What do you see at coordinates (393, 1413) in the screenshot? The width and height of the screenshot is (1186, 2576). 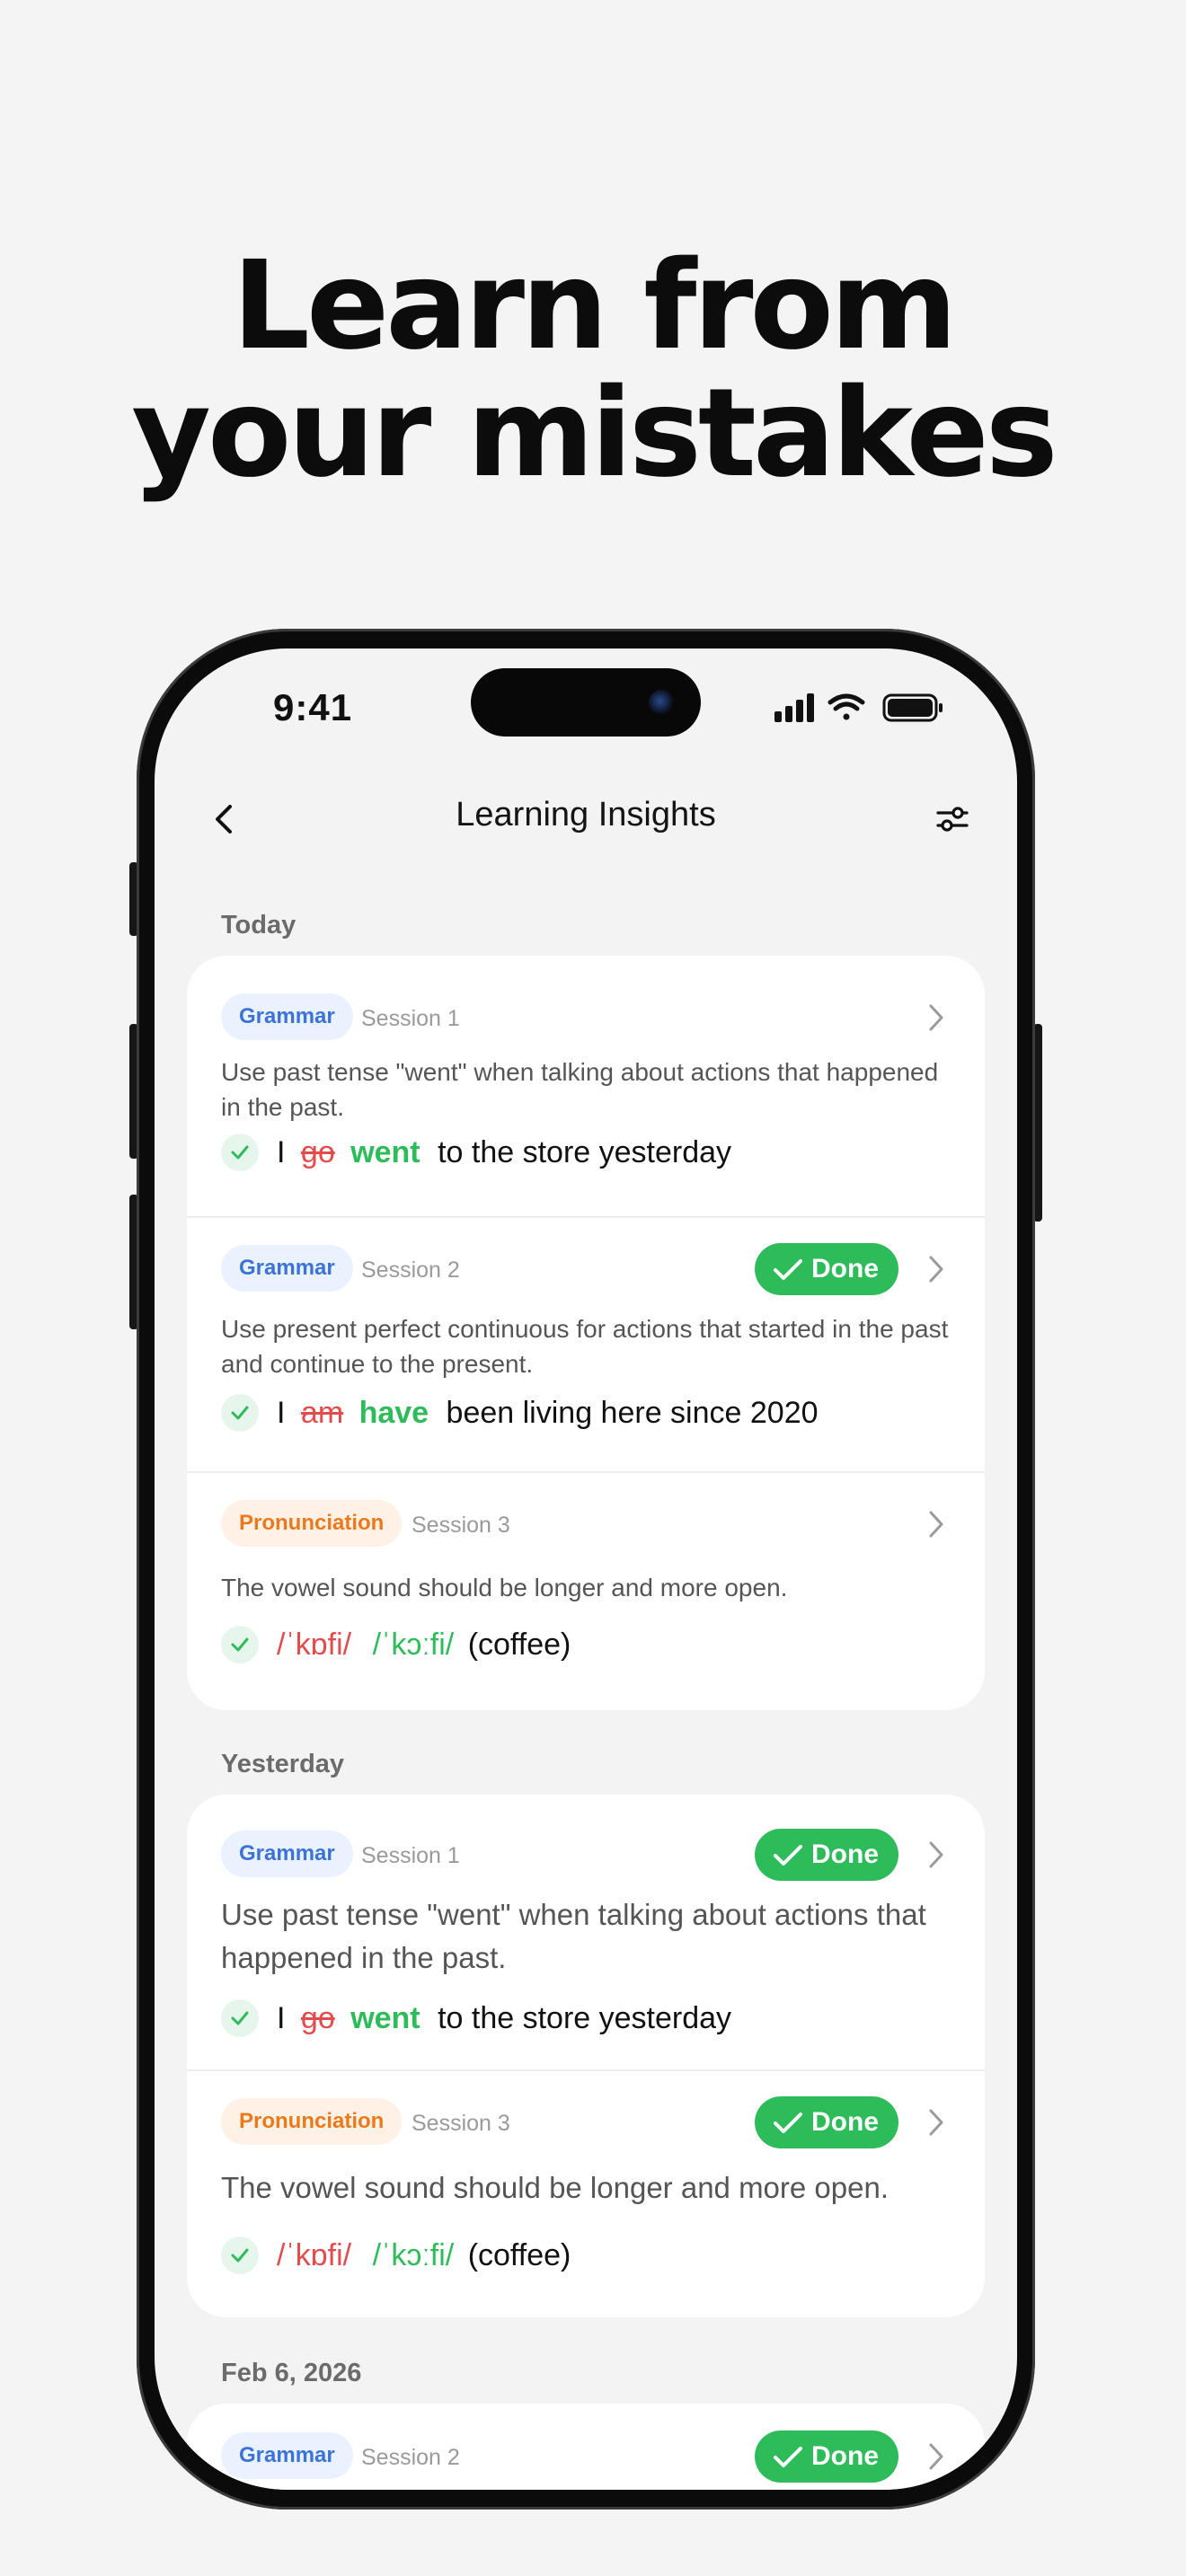 I see `correct-word: have` at bounding box center [393, 1413].